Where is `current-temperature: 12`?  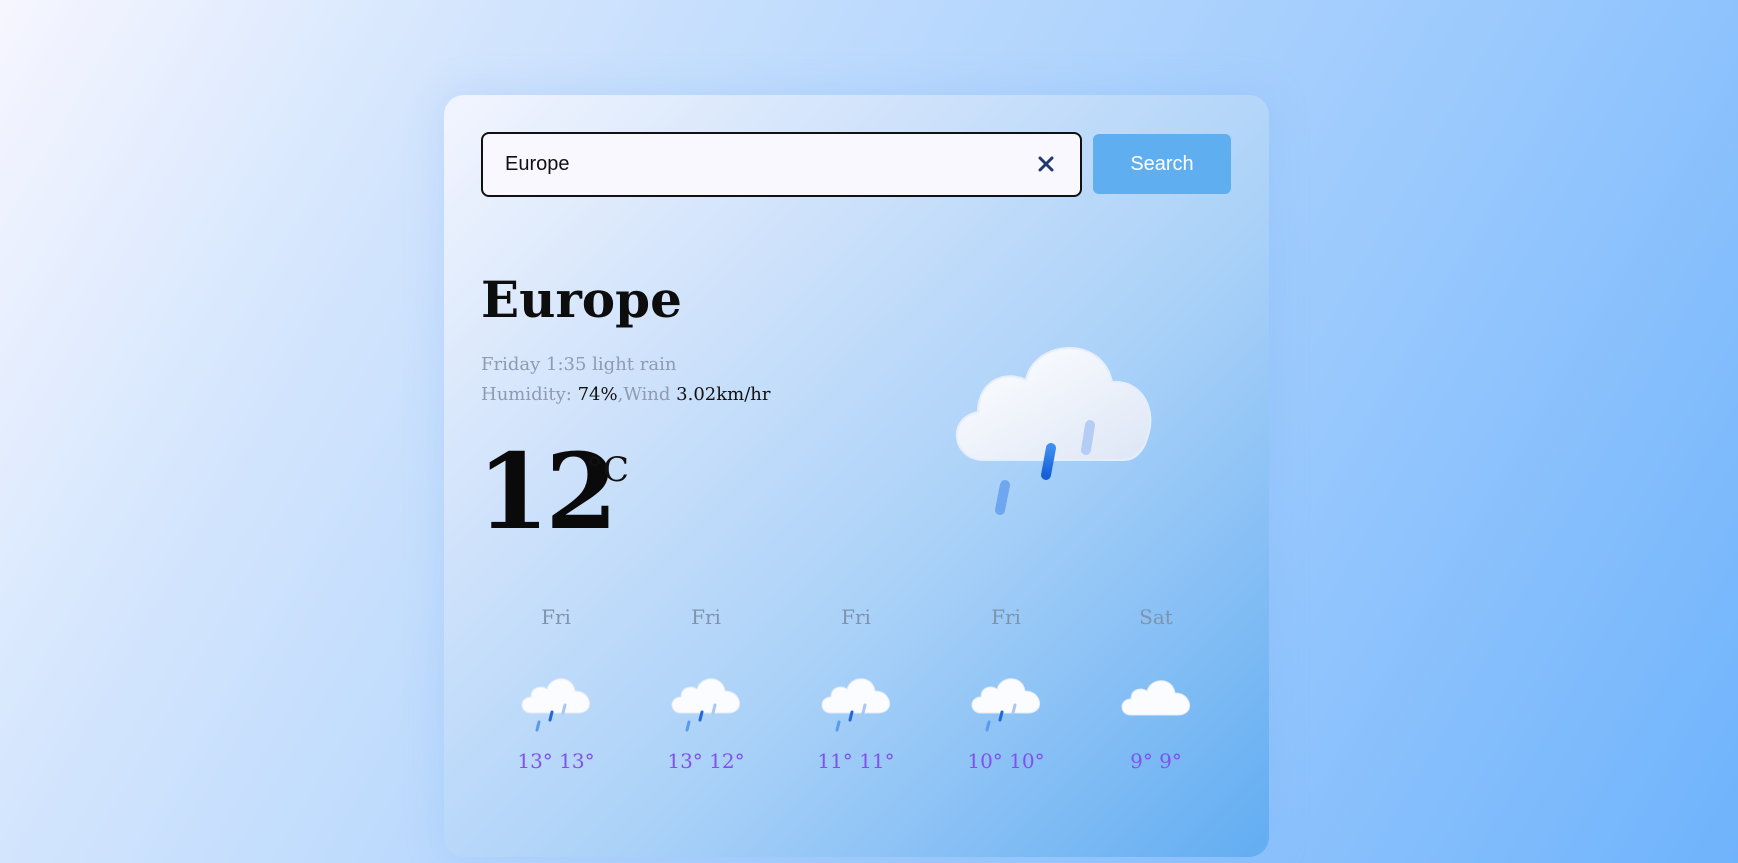 current-temperature: 12 is located at coordinates (547, 491).